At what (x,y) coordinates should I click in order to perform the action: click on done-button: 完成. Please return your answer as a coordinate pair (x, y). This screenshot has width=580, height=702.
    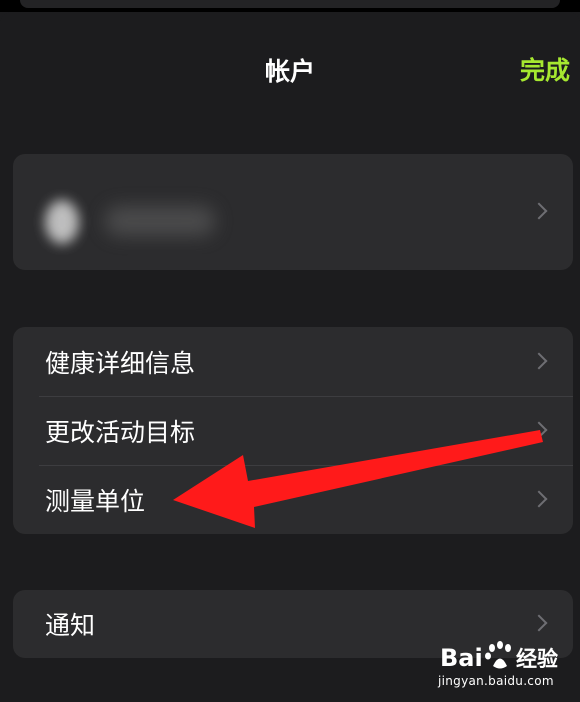
    Looking at the image, I should click on (545, 69).